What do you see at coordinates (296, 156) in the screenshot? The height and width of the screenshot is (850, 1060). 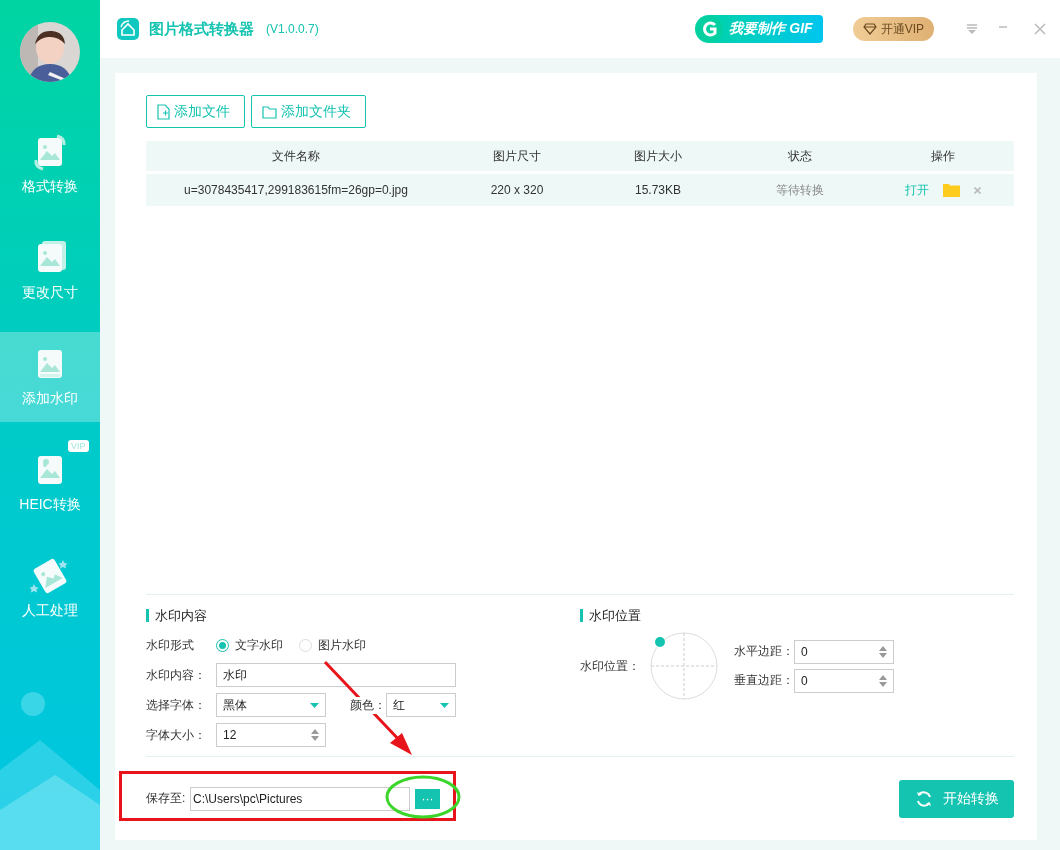 I see `column-header: 文件名称` at bounding box center [296, 156].